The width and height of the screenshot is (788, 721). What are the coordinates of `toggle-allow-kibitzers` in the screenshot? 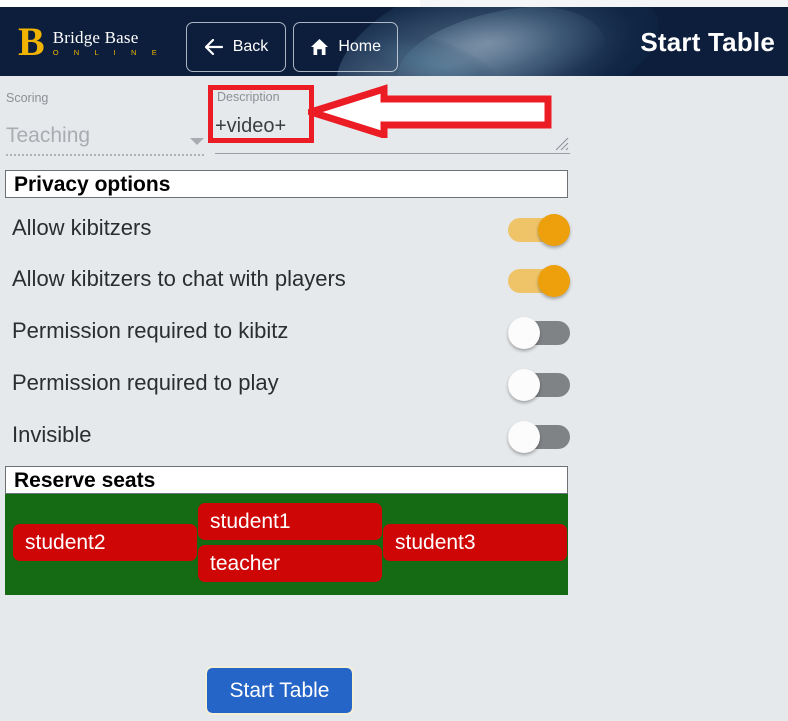 It's located at (539, 230).